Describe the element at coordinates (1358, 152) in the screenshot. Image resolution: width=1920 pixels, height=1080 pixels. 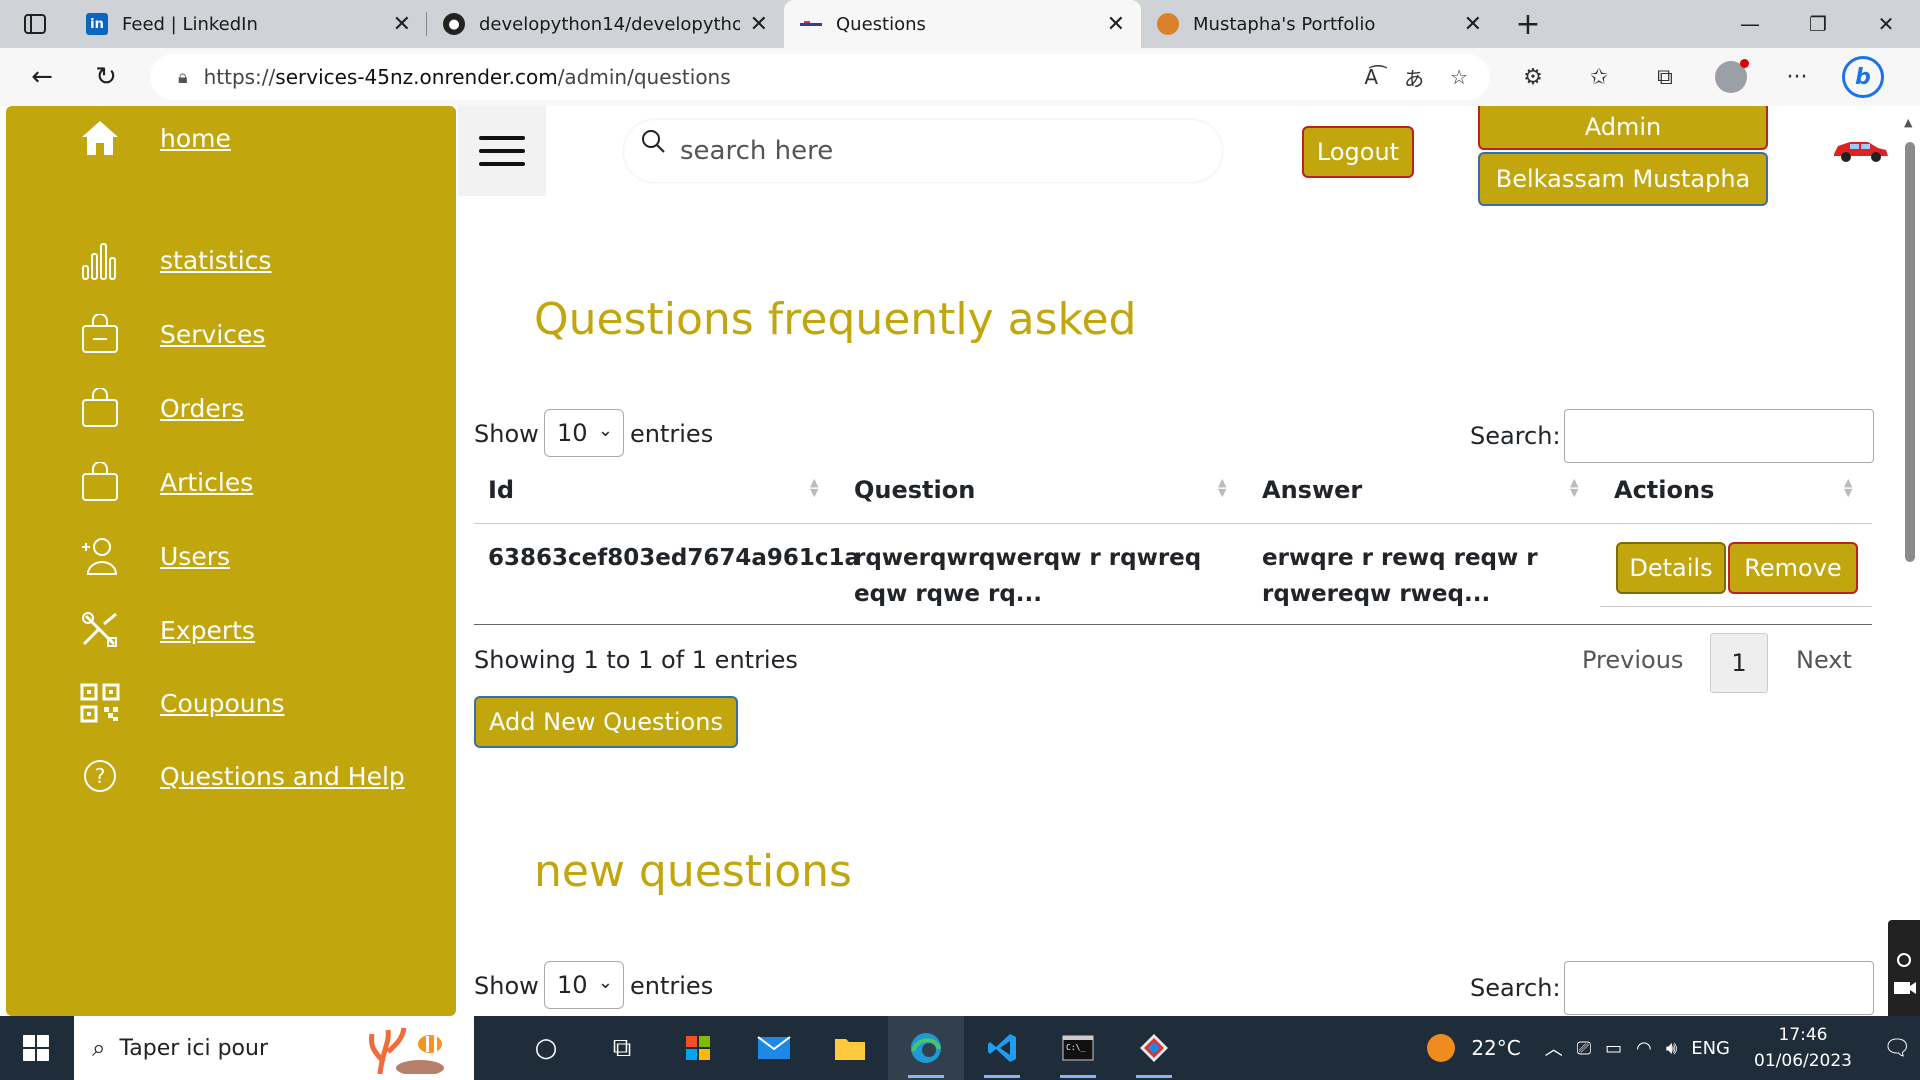
I see `logout-button: Logout` at that location.